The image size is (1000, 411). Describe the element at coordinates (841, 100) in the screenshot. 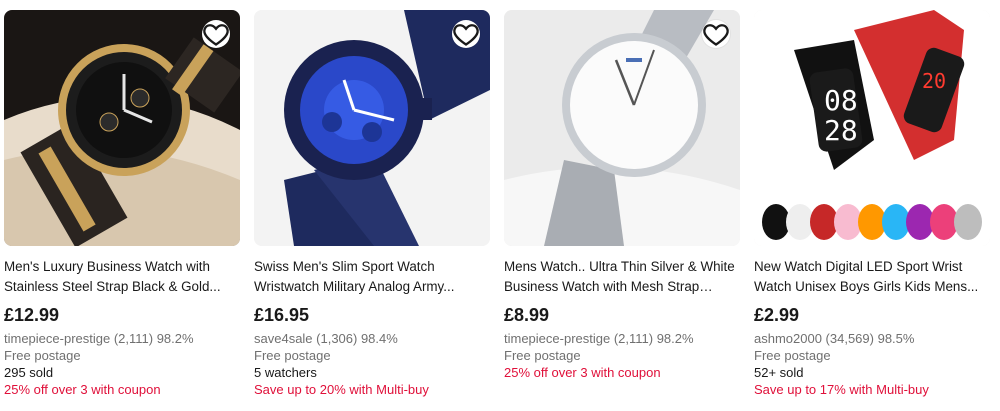

I see `svg-text: 08` at that location.